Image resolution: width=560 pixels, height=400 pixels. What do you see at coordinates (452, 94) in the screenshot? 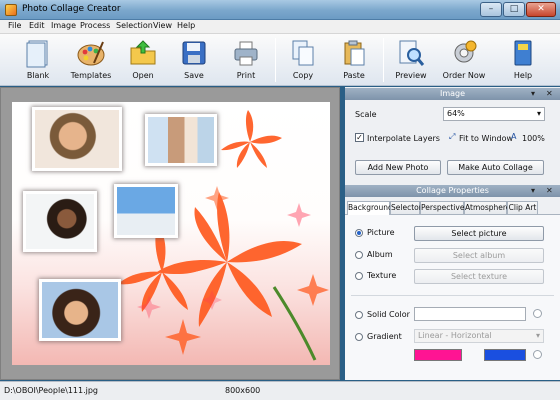
I see `image-panel-header: Image ▾ ✕` at bounding box center [452, 94].